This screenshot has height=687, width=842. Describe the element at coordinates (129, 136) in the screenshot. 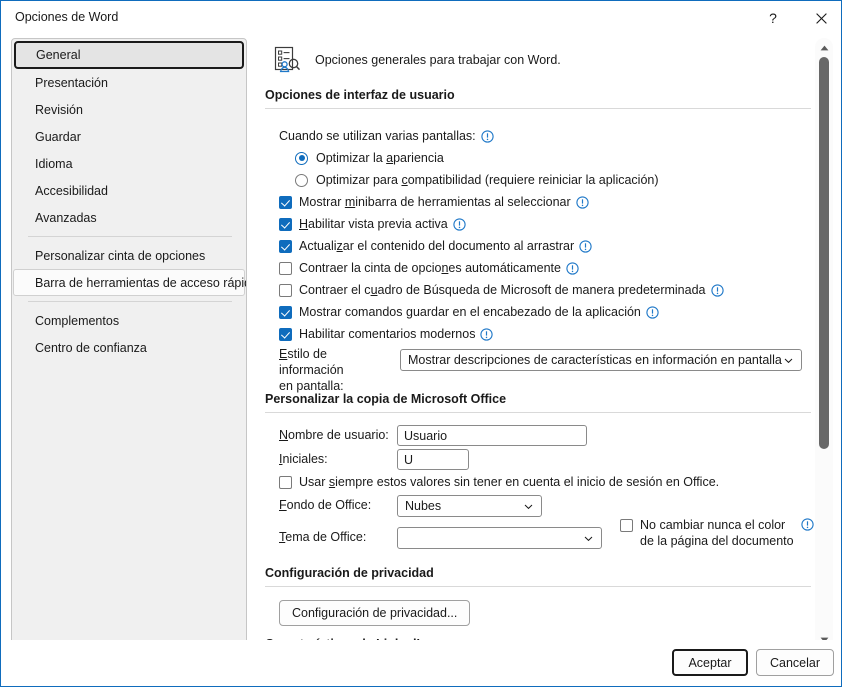

I see `sidebar-item-guardar: Guardar` at that location.